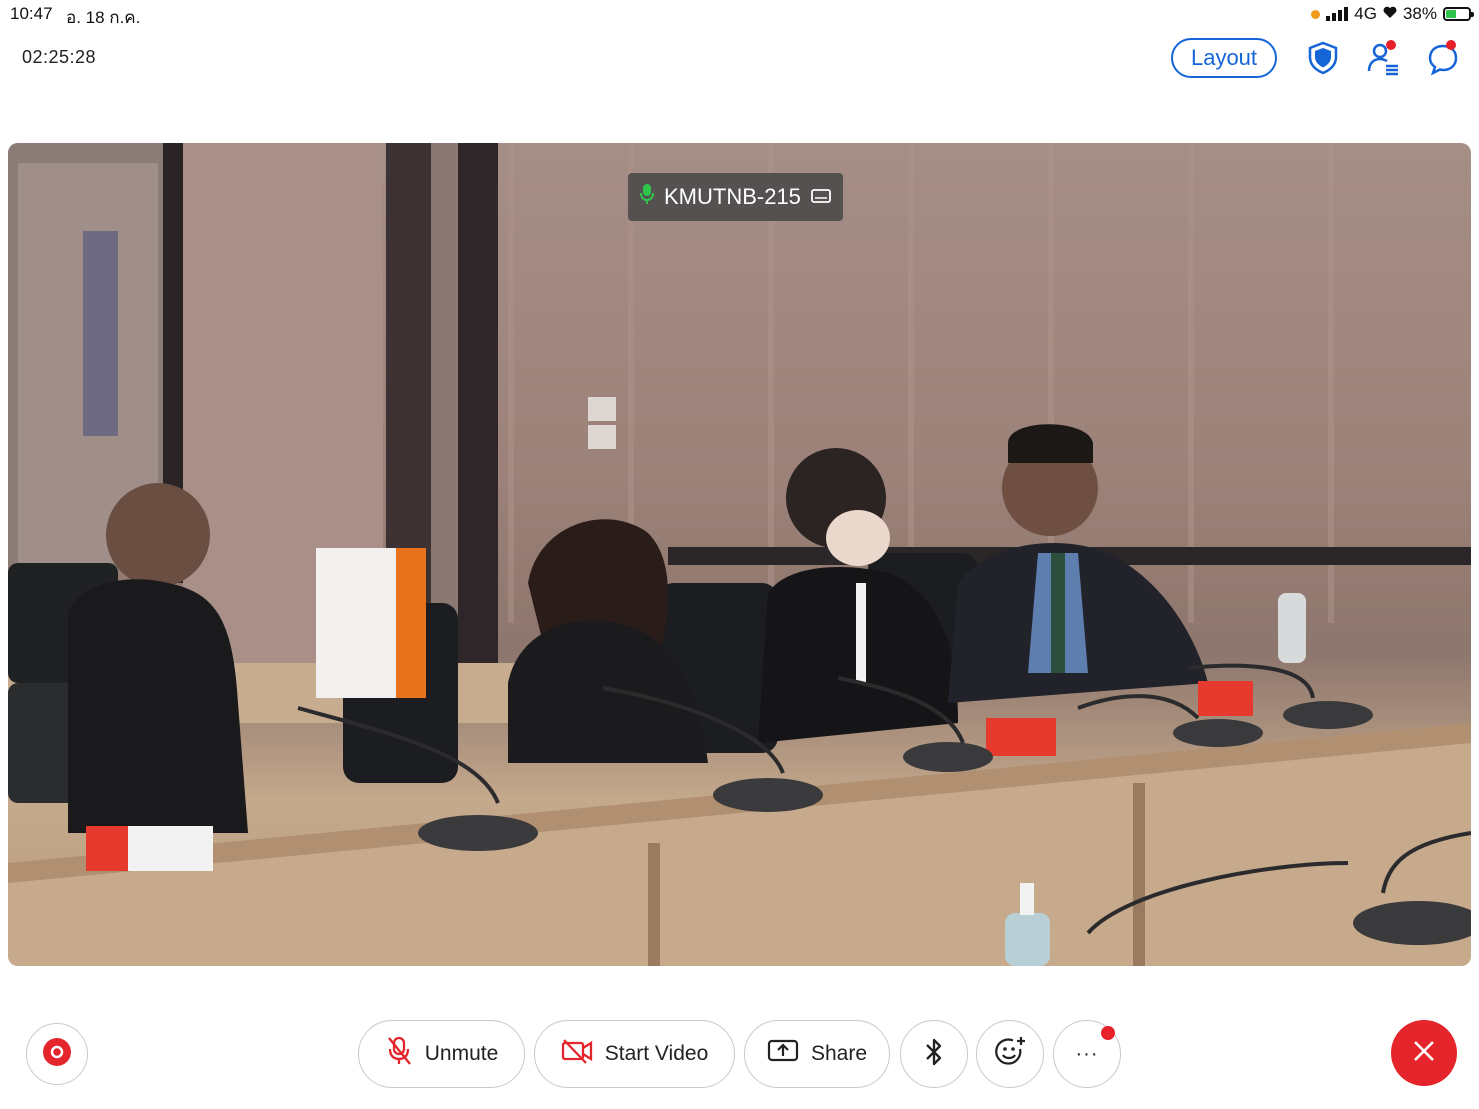 This screenshot has height=1109, width=1479. I want to click on start-video-label: Start Video, so click(656, 1053).